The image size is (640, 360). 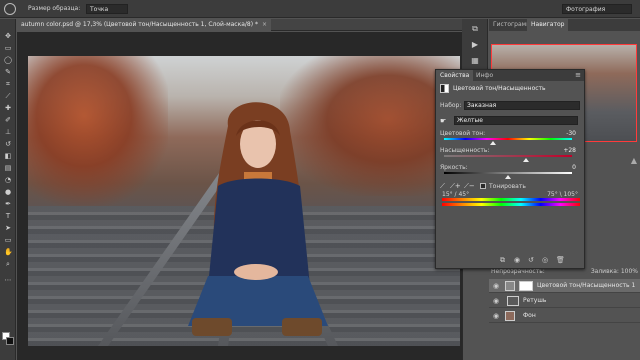 I want to click on layer-row: ◉ Цветовой тон/Насыщенность 1, so click(x=564, y=286).